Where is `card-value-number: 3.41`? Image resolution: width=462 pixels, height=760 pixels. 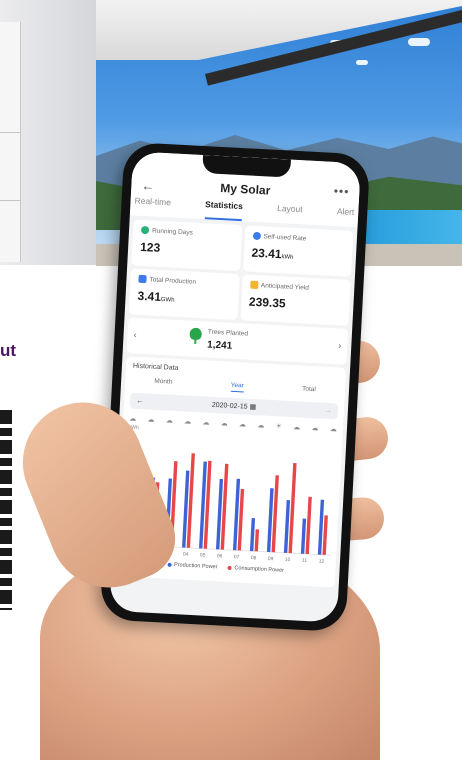 card-value-number: 3.41 is located at coordinates (149, 296).